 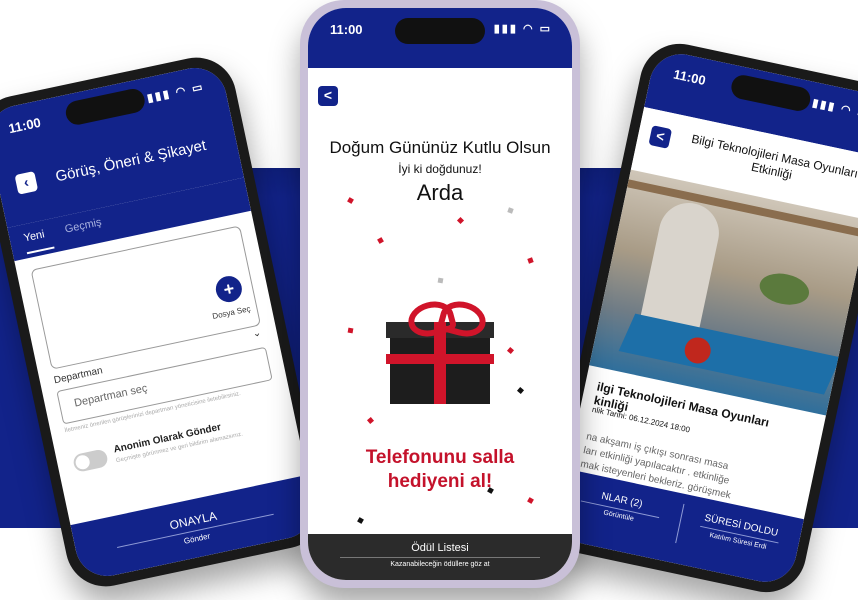 I want to click on chevron-left-icon: ‹, so click(x=26, y=182).